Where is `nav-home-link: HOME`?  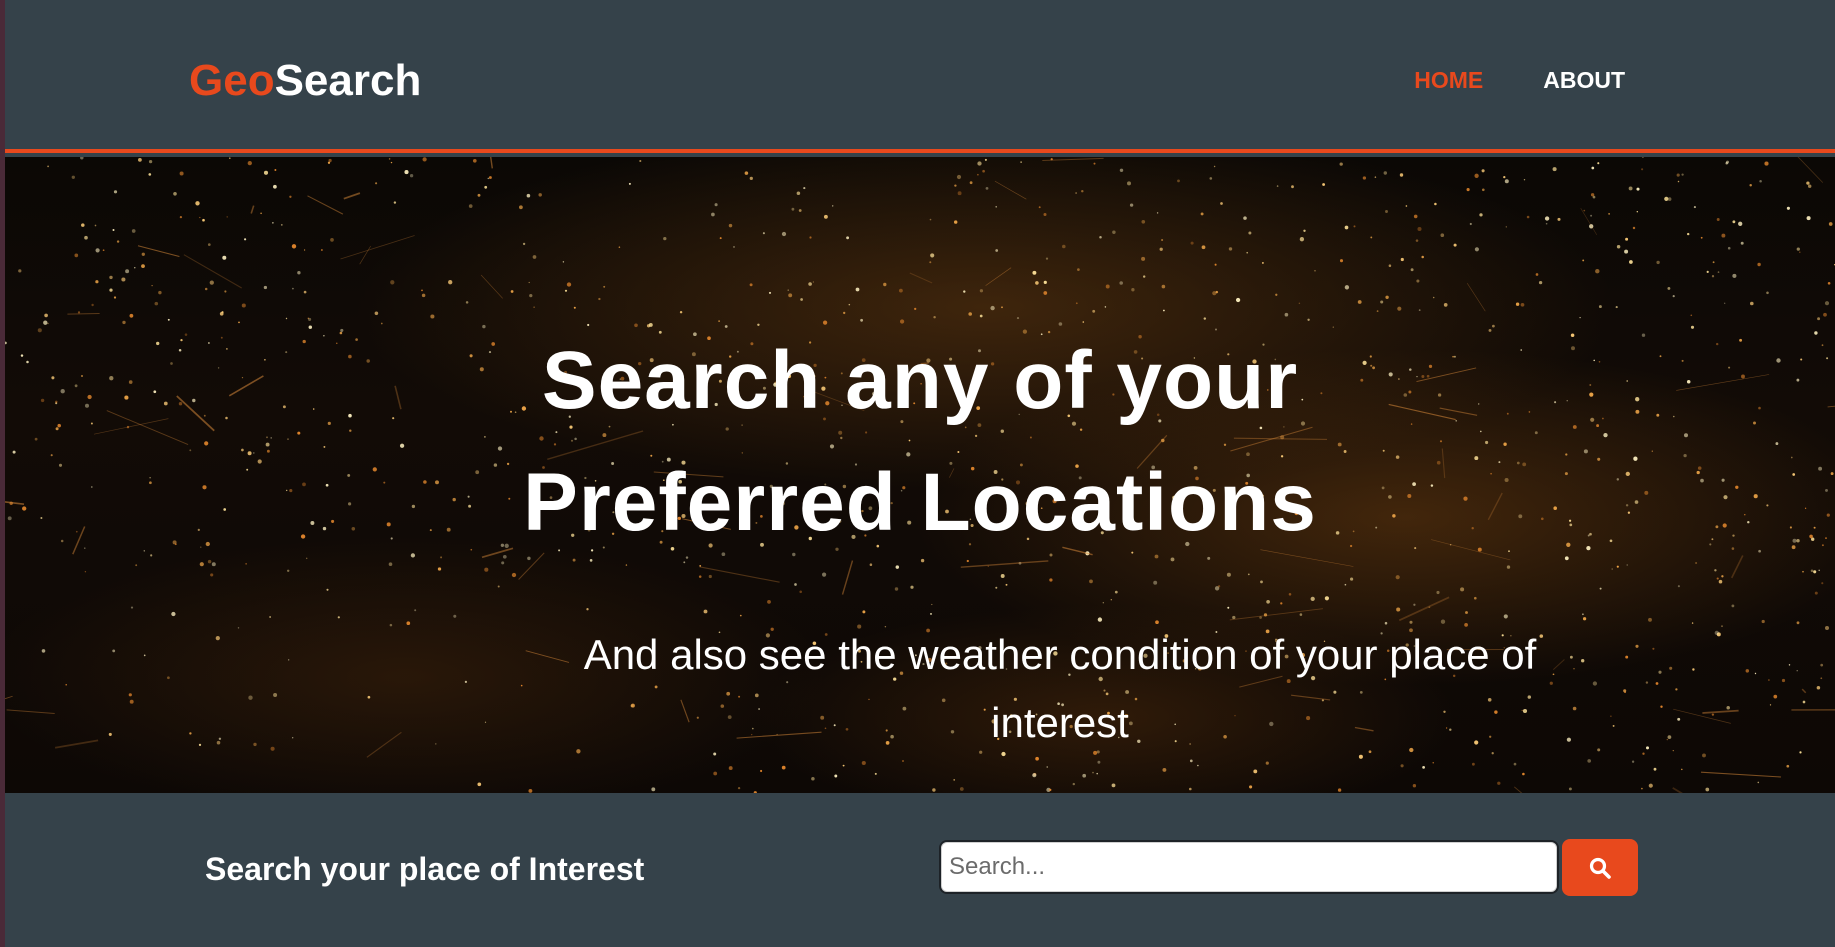 nav-home-link: HOME is located at coordinates (1448, 80).